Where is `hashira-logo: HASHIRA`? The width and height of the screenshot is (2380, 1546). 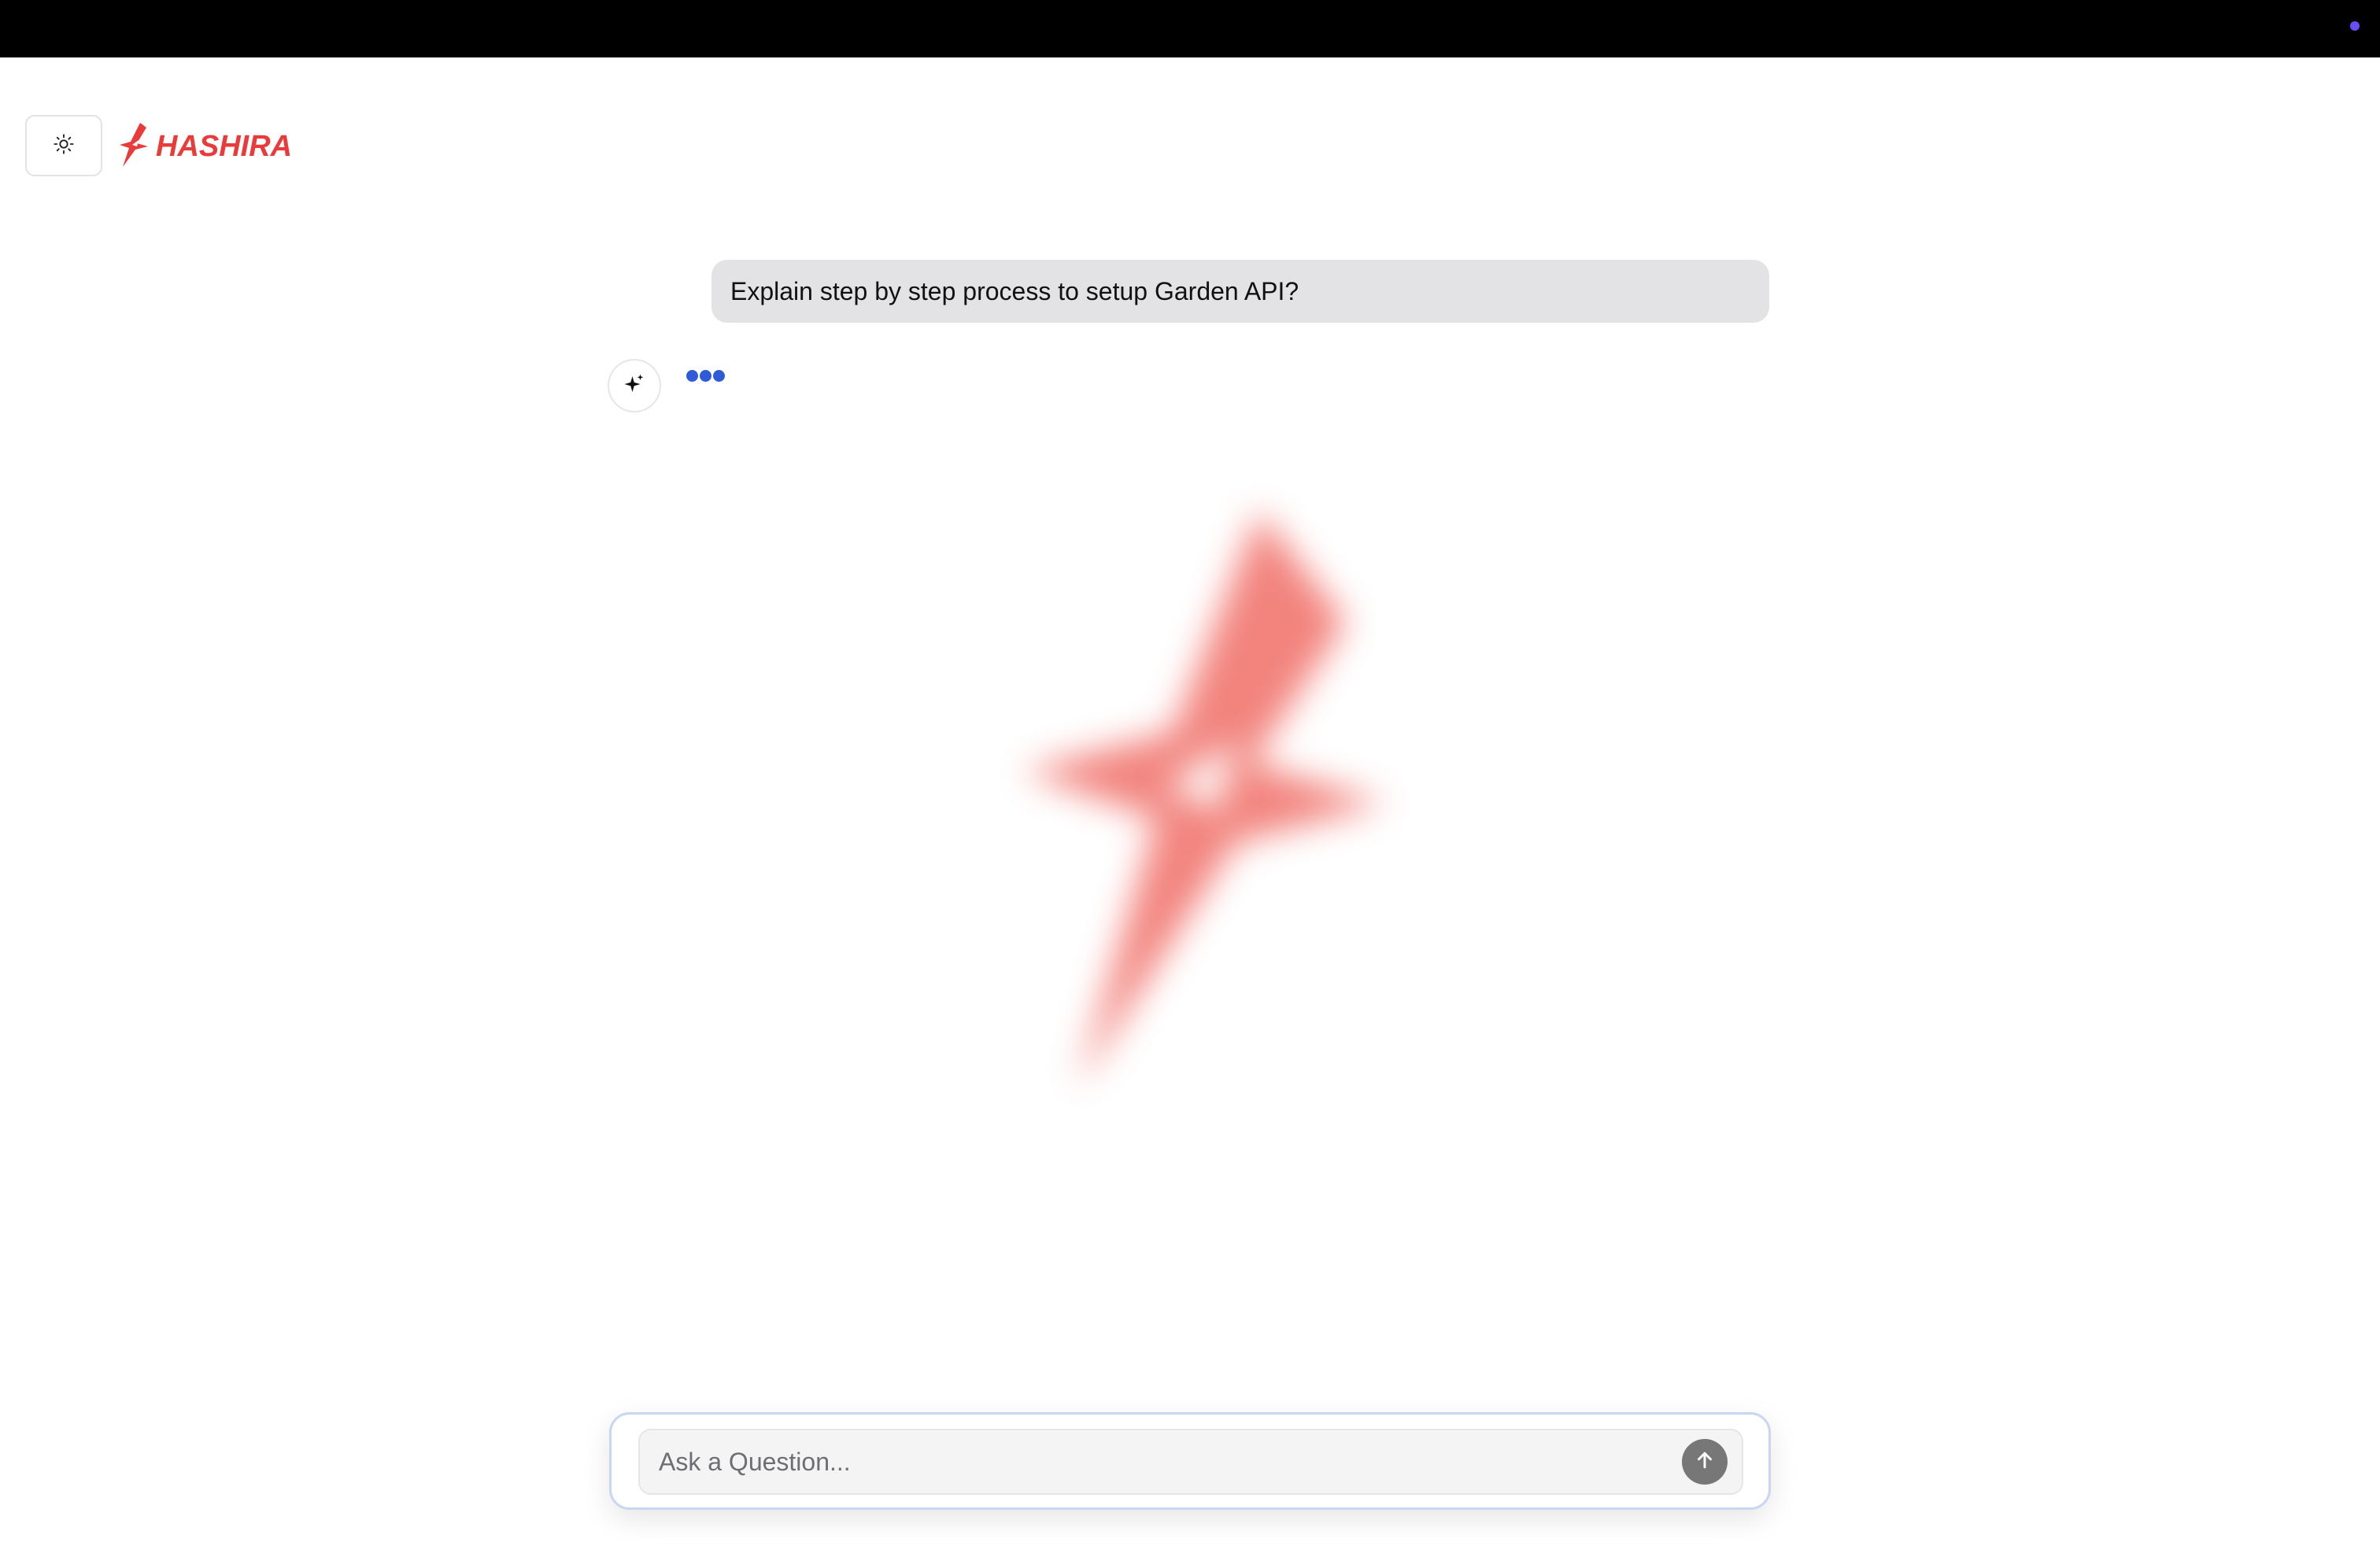
hashira-logo: HASHIRA is located at coordinates (204, 146).